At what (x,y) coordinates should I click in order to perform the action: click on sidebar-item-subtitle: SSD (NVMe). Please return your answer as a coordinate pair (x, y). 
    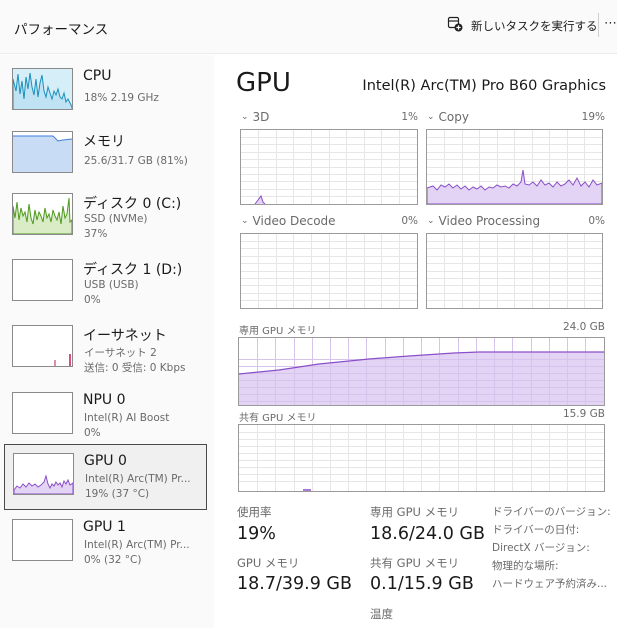
    Looking at the image, I should click on (116, 219).